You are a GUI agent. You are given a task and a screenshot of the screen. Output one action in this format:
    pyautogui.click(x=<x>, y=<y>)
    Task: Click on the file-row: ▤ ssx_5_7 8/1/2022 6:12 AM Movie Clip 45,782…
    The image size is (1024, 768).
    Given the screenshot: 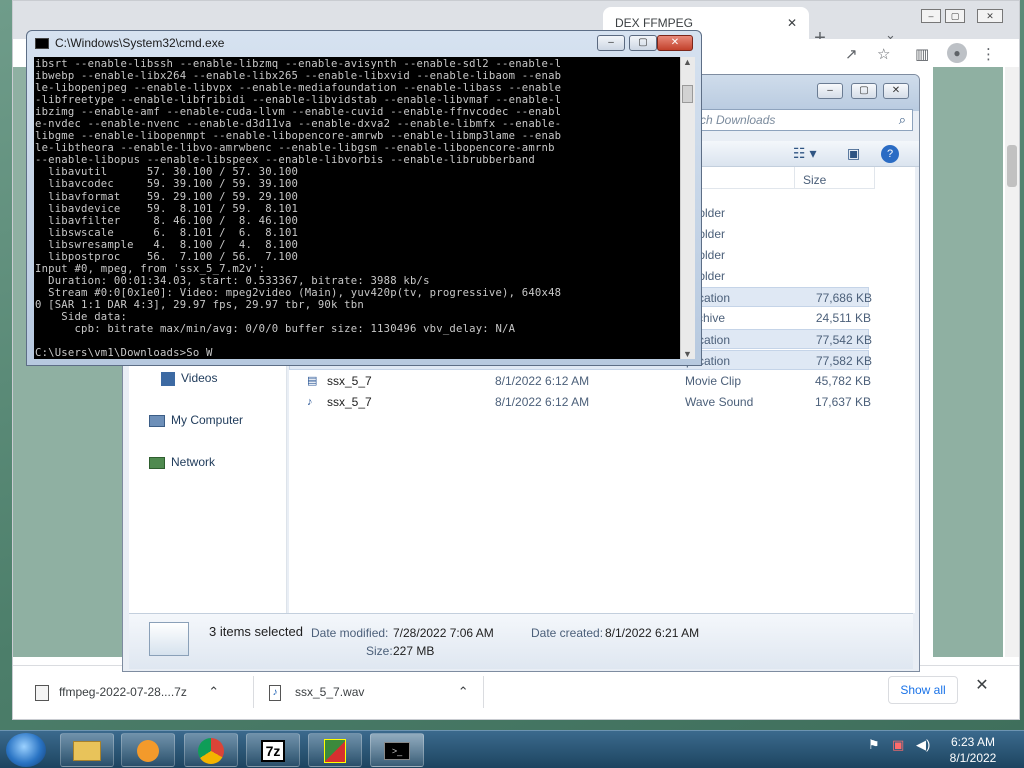 What is the action you would take?
    pyautogui.click(x=580, y=381)
    